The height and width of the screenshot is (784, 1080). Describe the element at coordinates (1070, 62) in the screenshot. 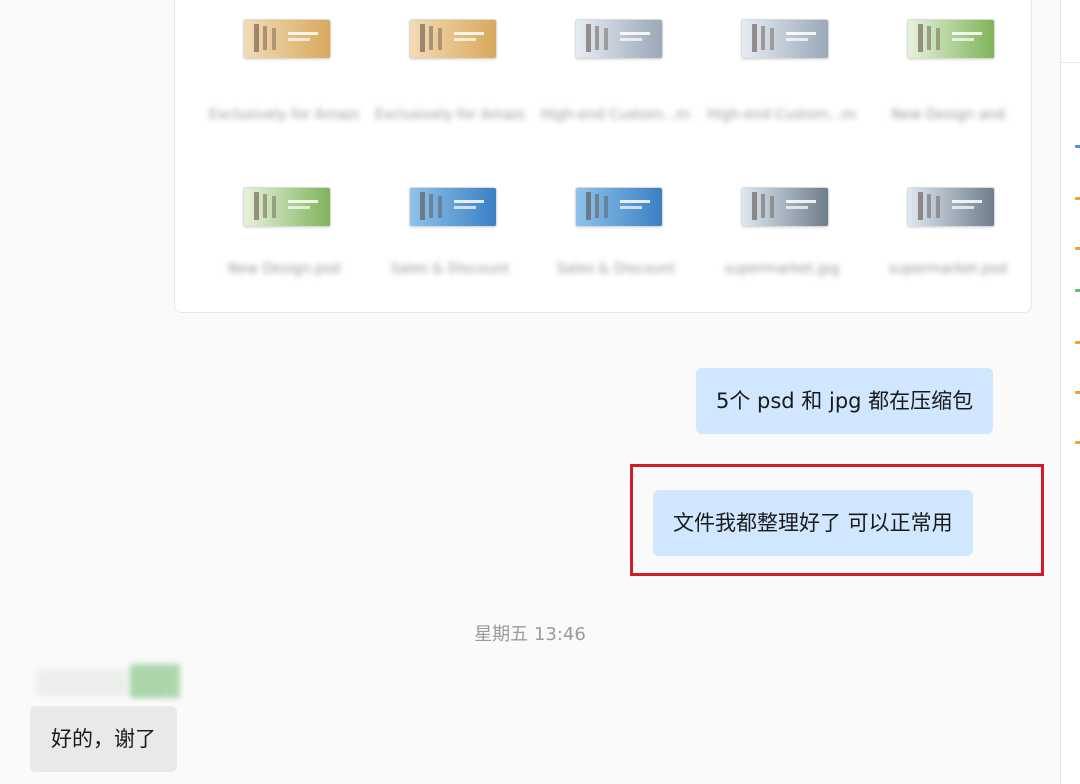

I see `panel-divider` at that location.